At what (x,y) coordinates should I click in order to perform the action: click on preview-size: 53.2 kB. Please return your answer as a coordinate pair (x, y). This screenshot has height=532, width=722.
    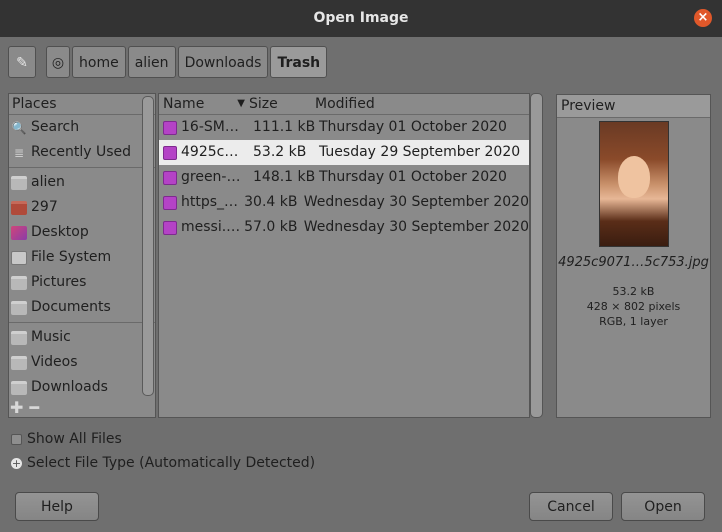
    Looking at the image, I should click on (633, 291).